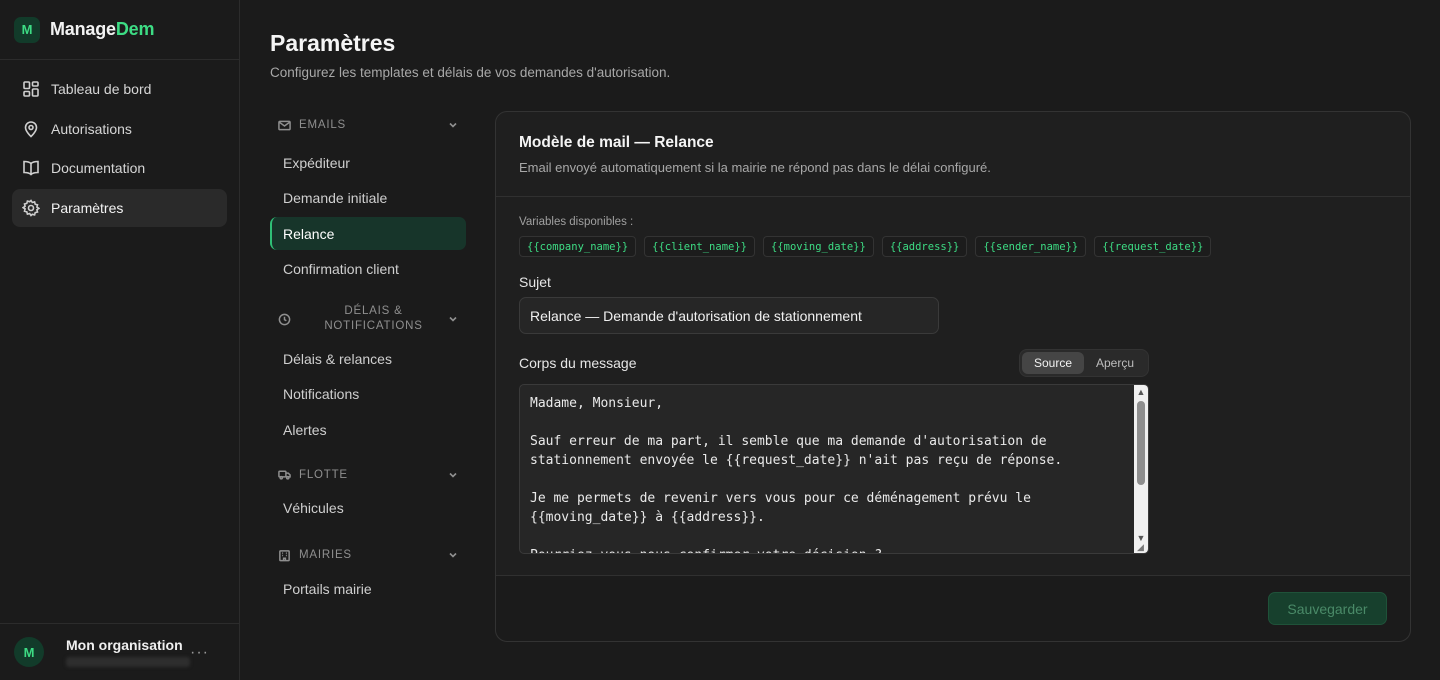 The image size is (1440, 680). I want to click on avatar: M, so click(29, 652).